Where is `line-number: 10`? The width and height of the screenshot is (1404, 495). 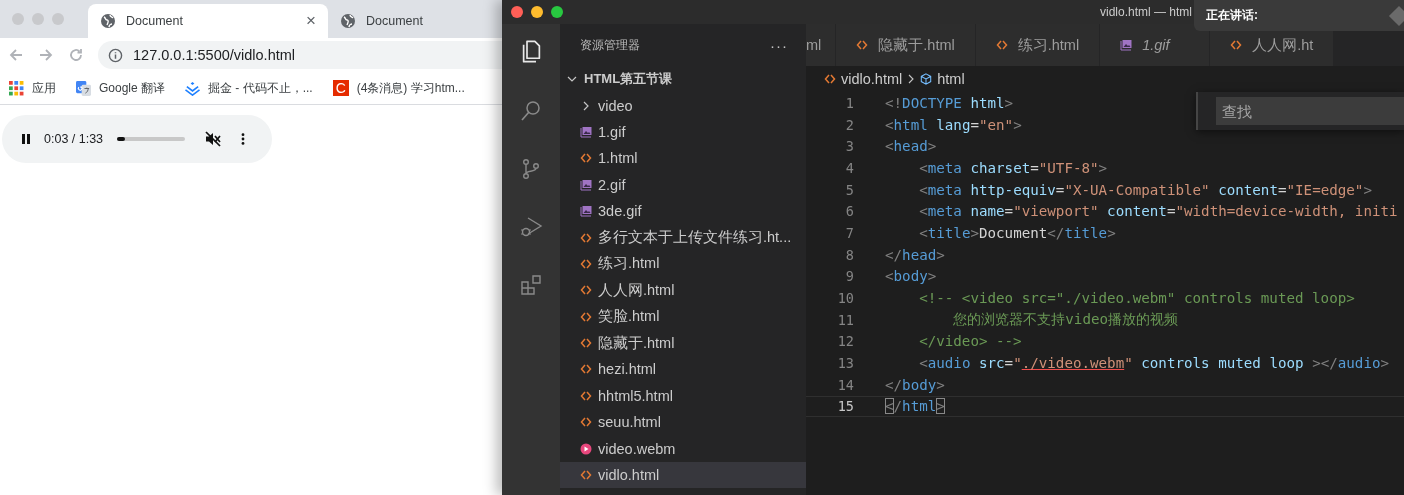 line-number: 10 is located at coordinates (845, 298).